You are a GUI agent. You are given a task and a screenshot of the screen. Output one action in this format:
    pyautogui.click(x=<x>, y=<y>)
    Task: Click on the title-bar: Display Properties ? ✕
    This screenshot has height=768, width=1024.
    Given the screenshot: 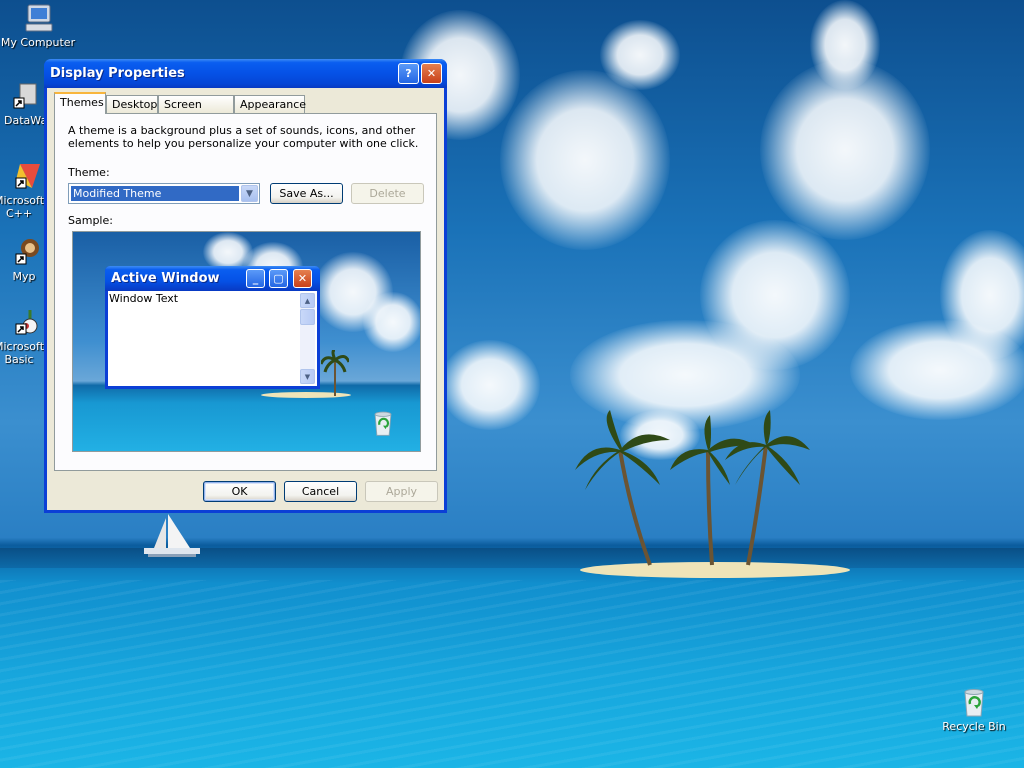 What is the action you would take?
    pyautogui.click(x=245, y=73)
    